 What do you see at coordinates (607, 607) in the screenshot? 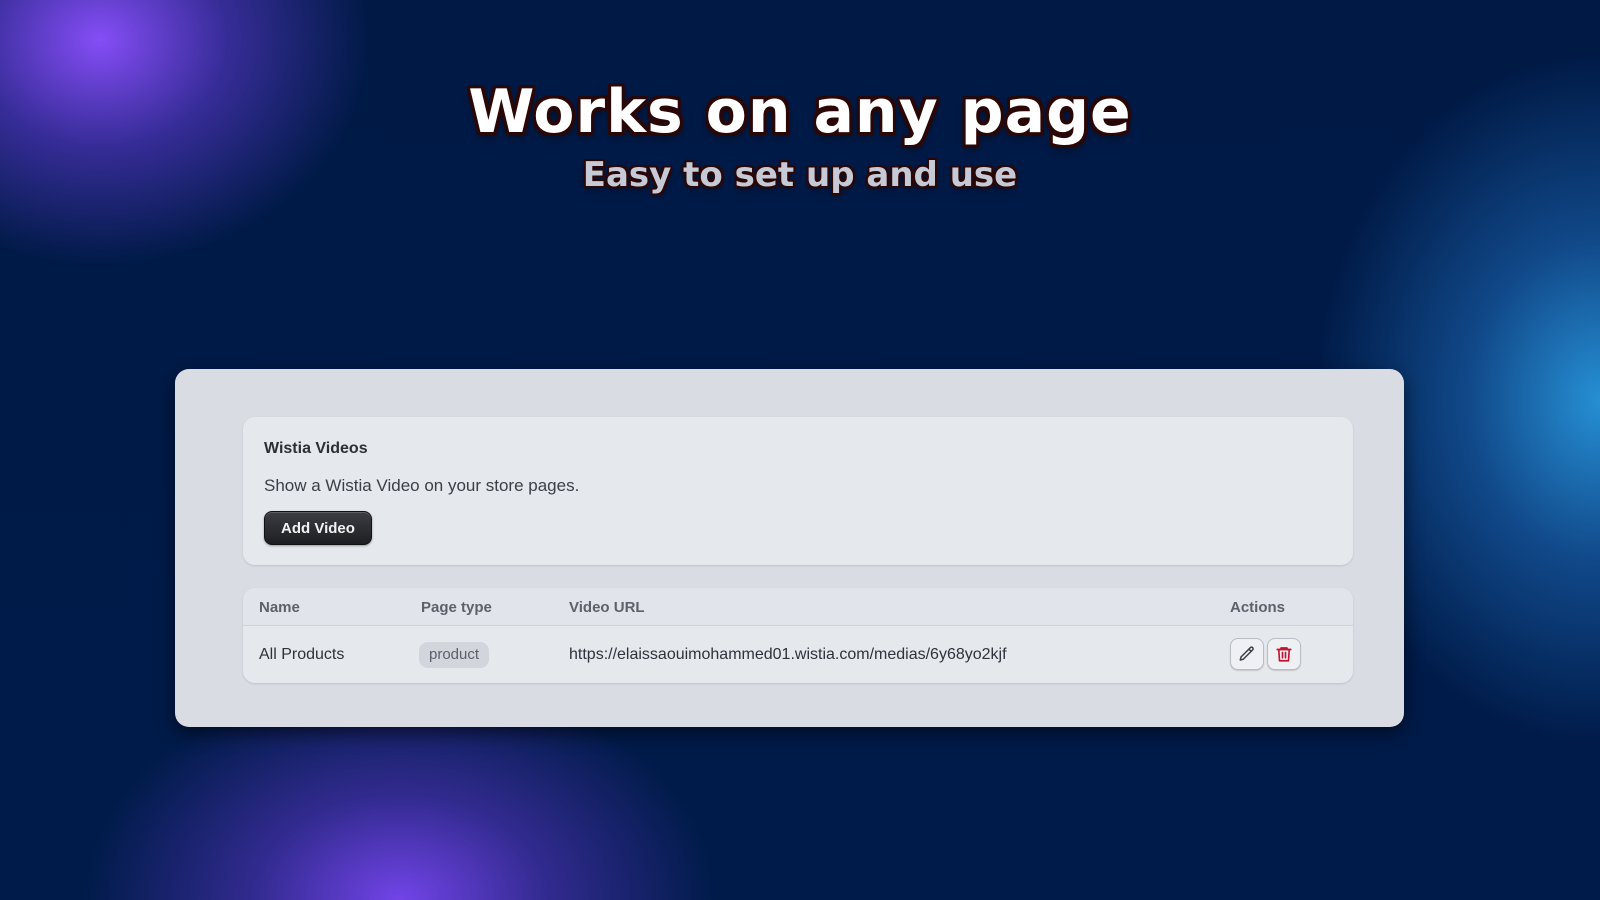
I see `column-header-video-url: Video URL` at bounding box center [607, 607].